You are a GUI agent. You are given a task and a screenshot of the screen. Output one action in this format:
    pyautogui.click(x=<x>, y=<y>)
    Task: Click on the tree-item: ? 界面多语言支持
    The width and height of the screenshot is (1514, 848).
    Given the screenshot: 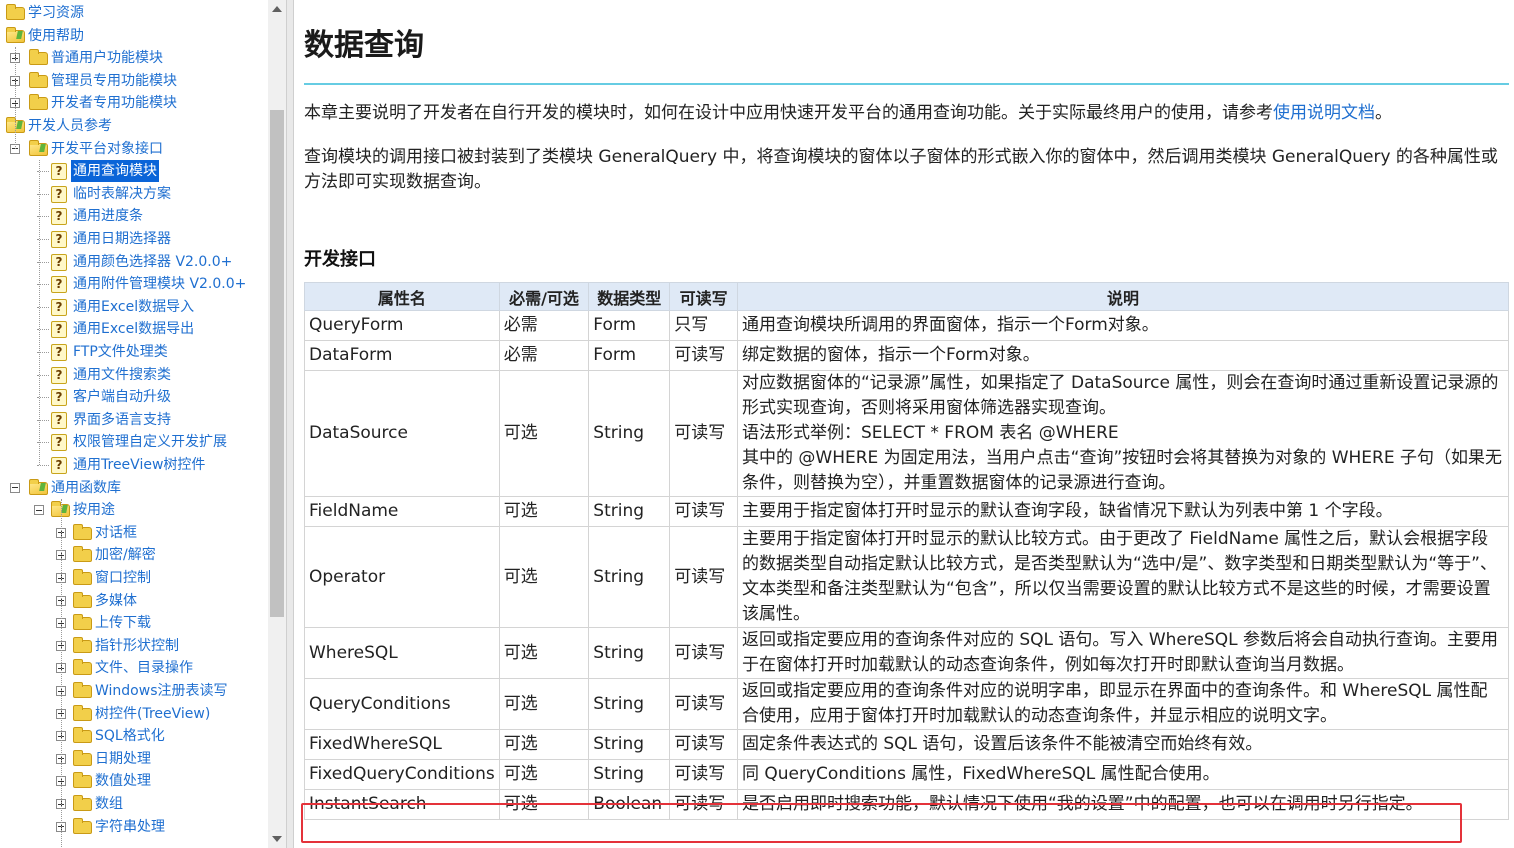 What is the action you would take?
    pyautogui.click(x=134, y=420)
    